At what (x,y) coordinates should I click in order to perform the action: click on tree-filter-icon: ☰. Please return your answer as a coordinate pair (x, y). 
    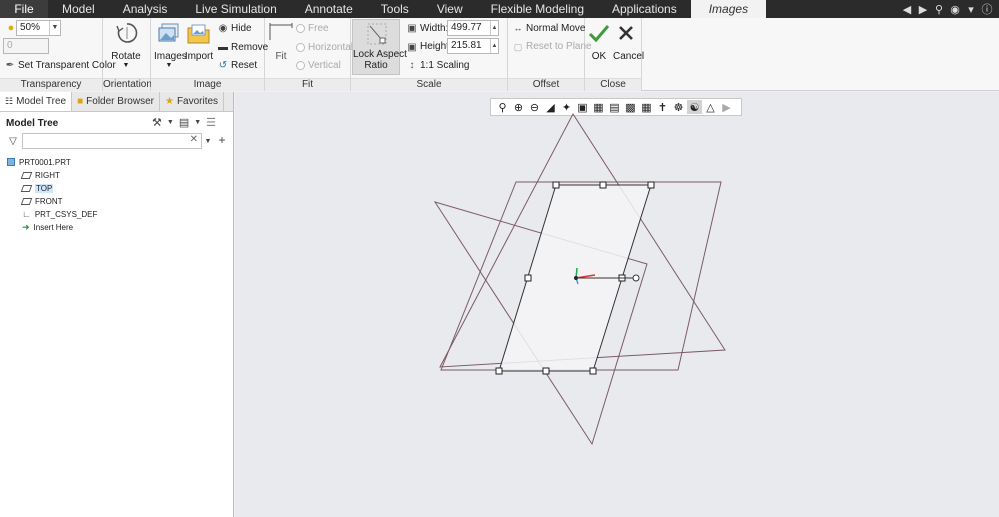
    Looking at the image, I should click on (211, 123).